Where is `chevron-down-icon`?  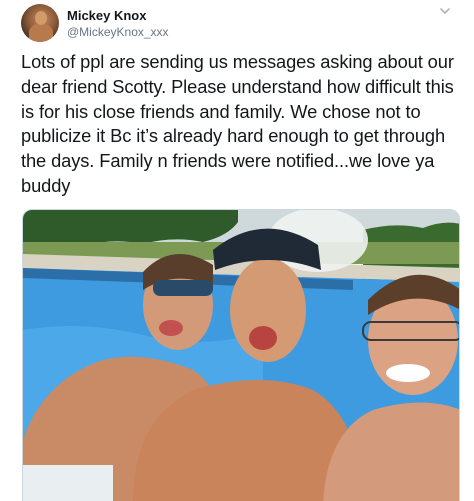 chevron-down-icon is located at coordinates (445, 11).